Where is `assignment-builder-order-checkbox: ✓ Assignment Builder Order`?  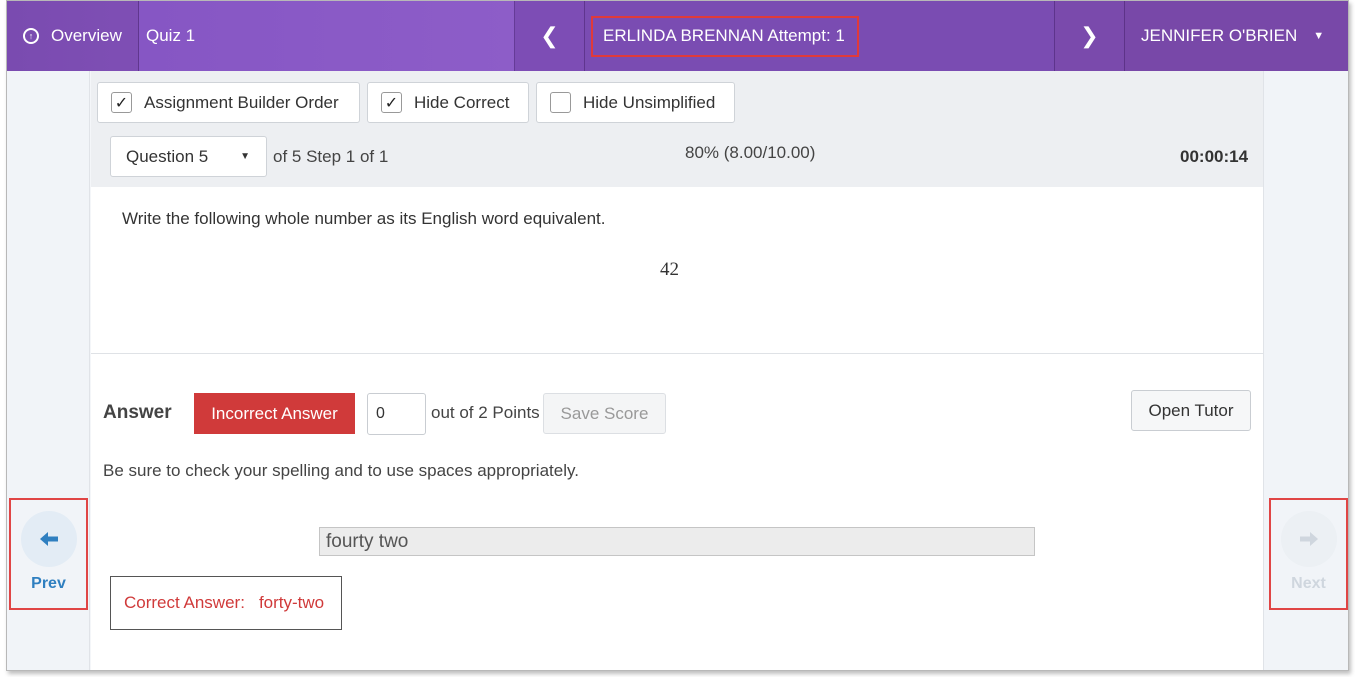
assignment-builder-order-checkbox: ✓ Assignment Builder Order is located at coordinates (228, 102).